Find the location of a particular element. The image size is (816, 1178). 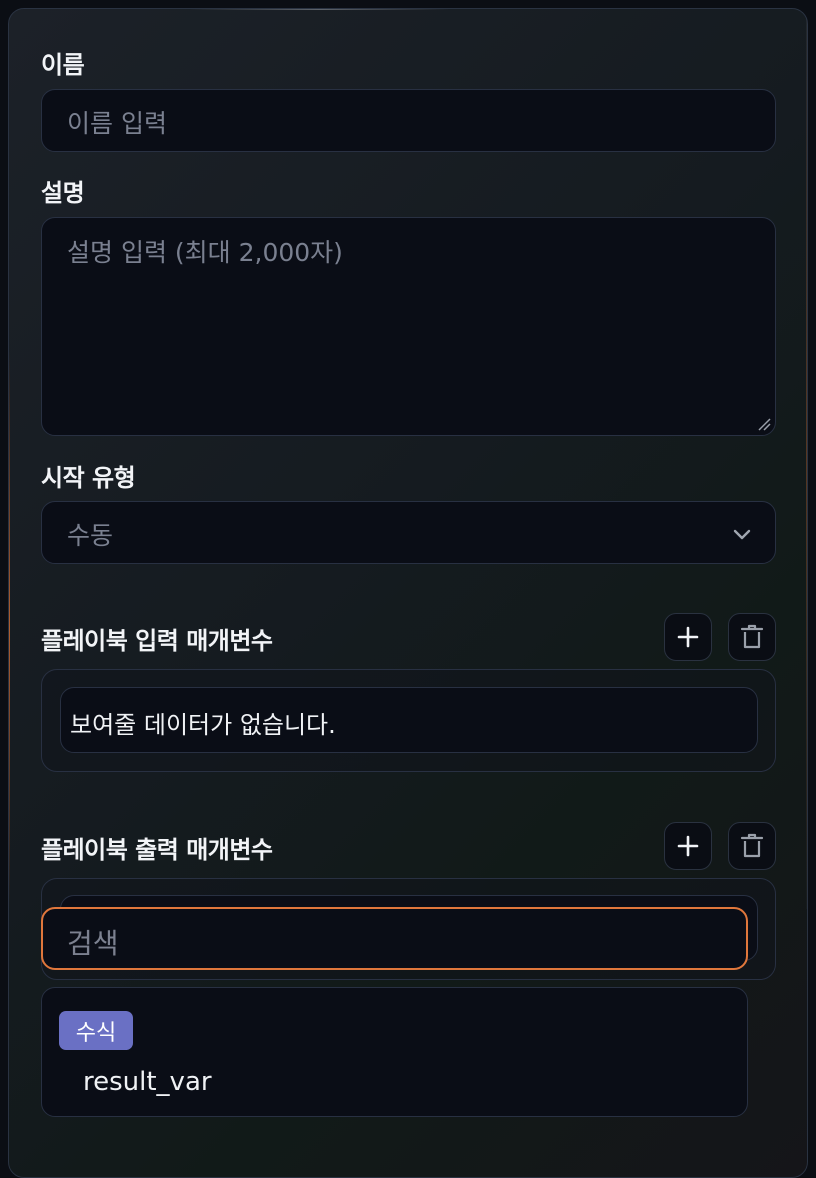

delete-output-param-button is located at coordinates (752, 846).